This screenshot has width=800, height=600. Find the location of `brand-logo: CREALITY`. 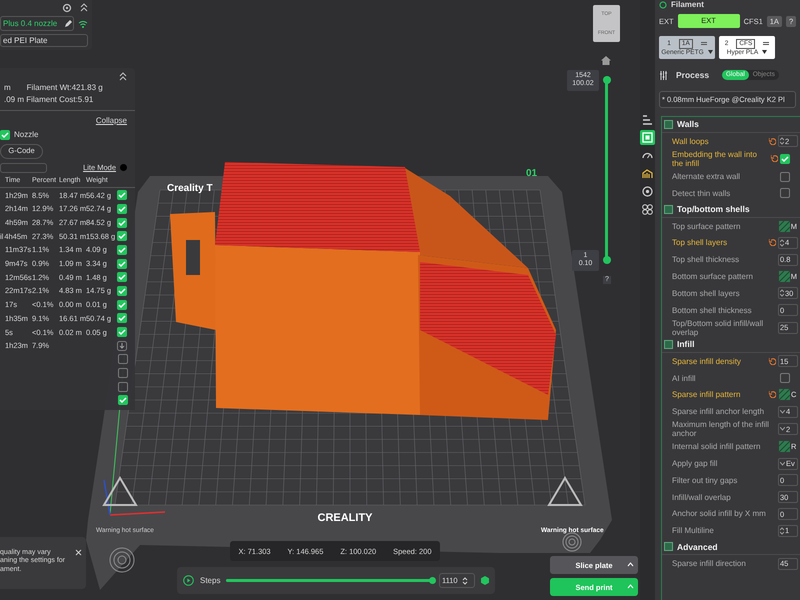

brand-logo: CREALITY is located at coordinates (345, 518).